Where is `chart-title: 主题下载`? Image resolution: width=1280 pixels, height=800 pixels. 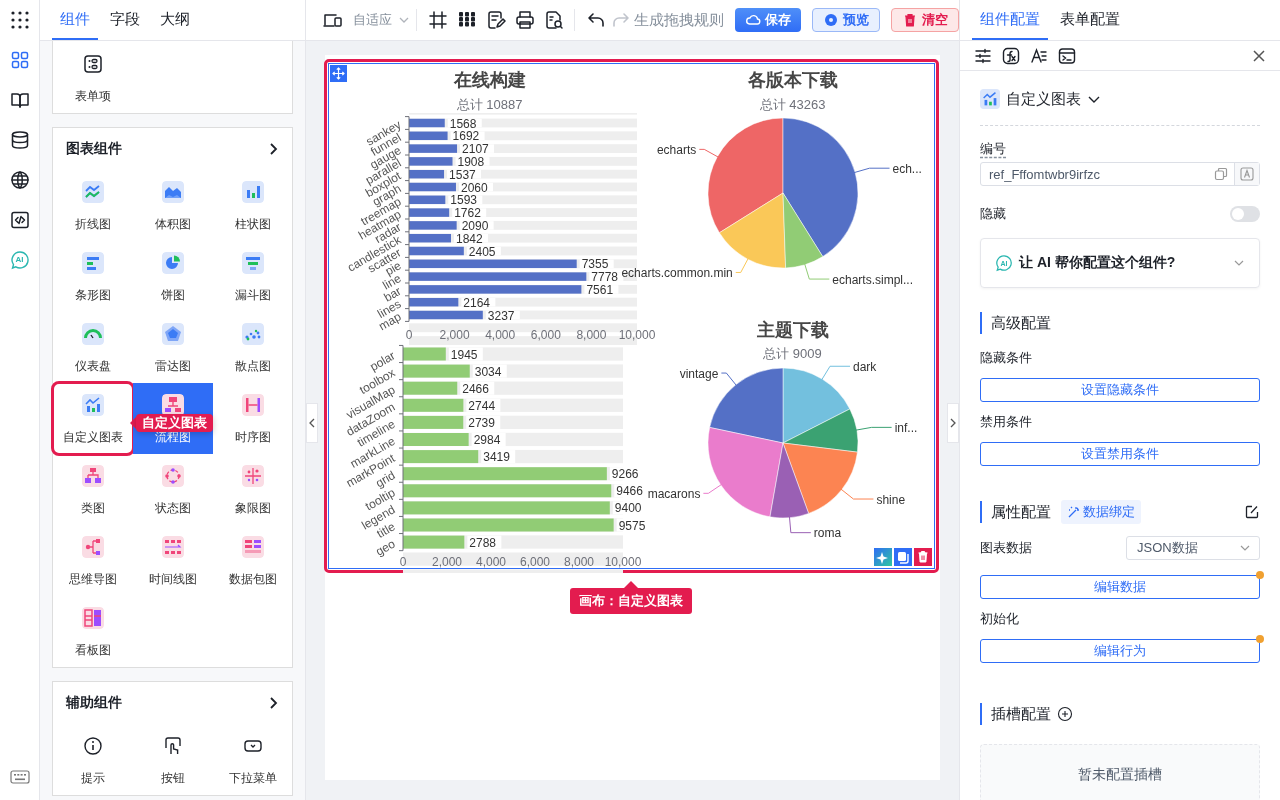
chart-title: 主题下载 is located at coordinates (792, 330).